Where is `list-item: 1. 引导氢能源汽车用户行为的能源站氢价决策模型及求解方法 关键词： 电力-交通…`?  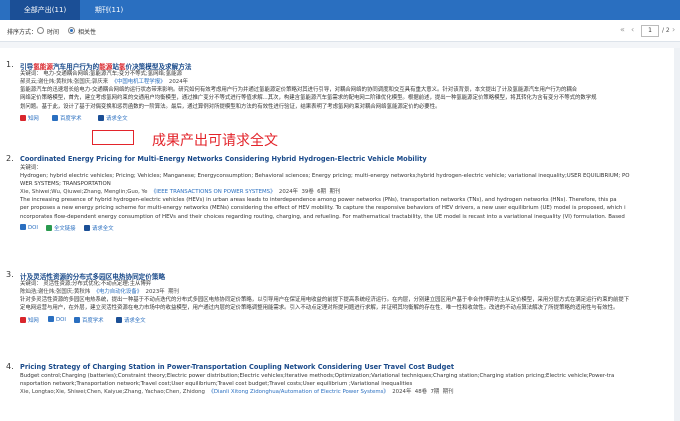 list-item: 1. 引导氢能源汽车用户行为的能源站氢价决策模型及求解方法 关键词： 电力-交通… is located at coordinates (340, 91).